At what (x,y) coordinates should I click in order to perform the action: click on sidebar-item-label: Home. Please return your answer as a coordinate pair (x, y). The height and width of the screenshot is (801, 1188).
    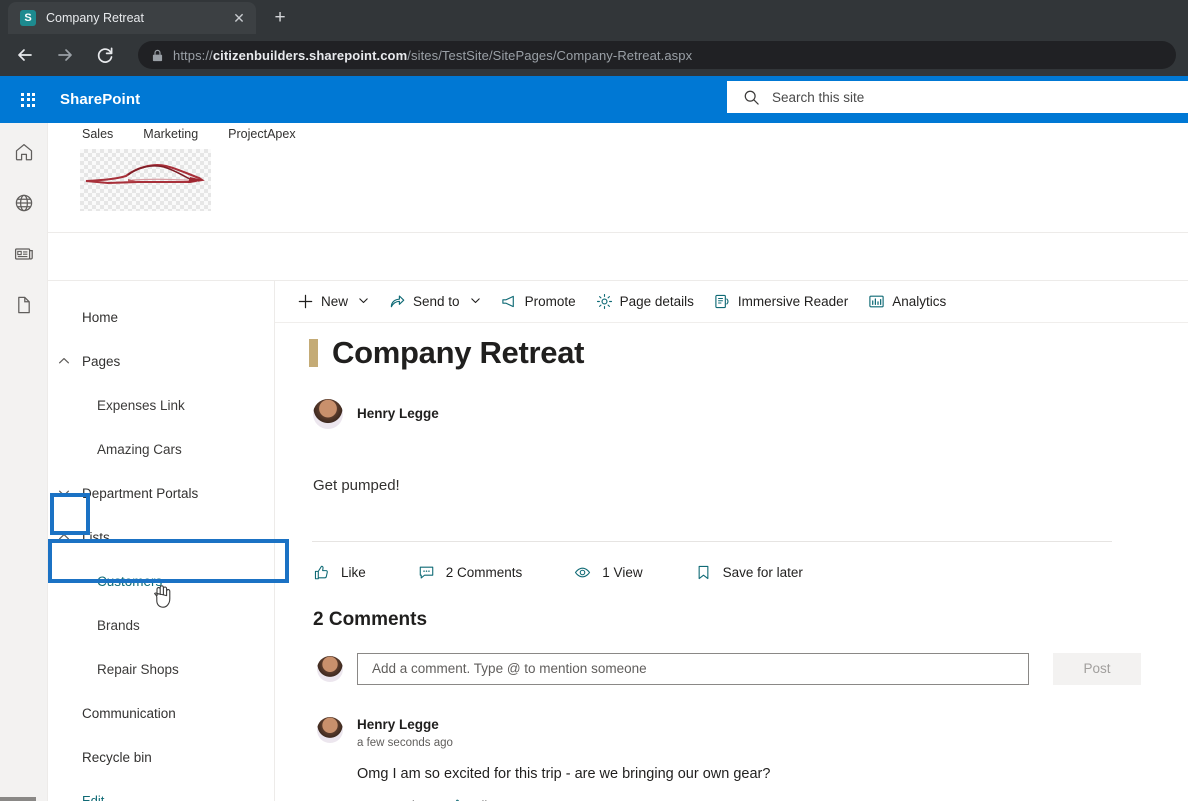
    Looking at the image, I should click on (100, 317).